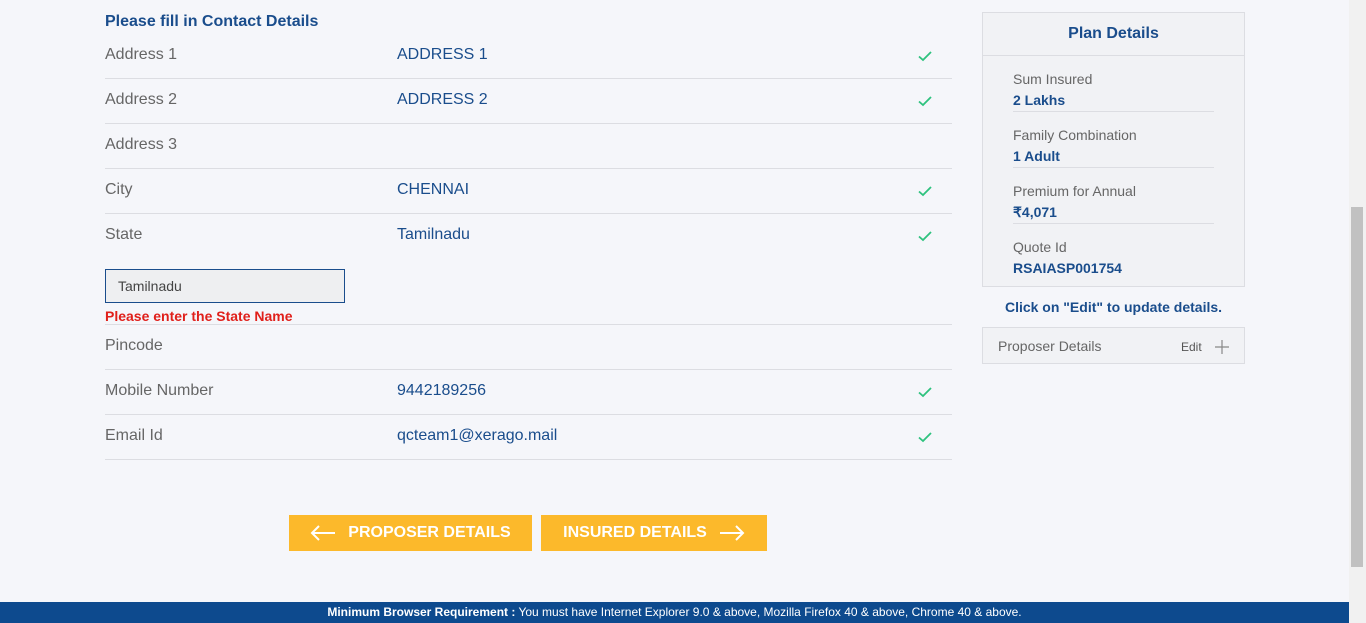  What do you see at coordinates (1075, 135) in the screenshot?
I see `plan-item-key: Family Combination` at bounding box center [1075, 135].